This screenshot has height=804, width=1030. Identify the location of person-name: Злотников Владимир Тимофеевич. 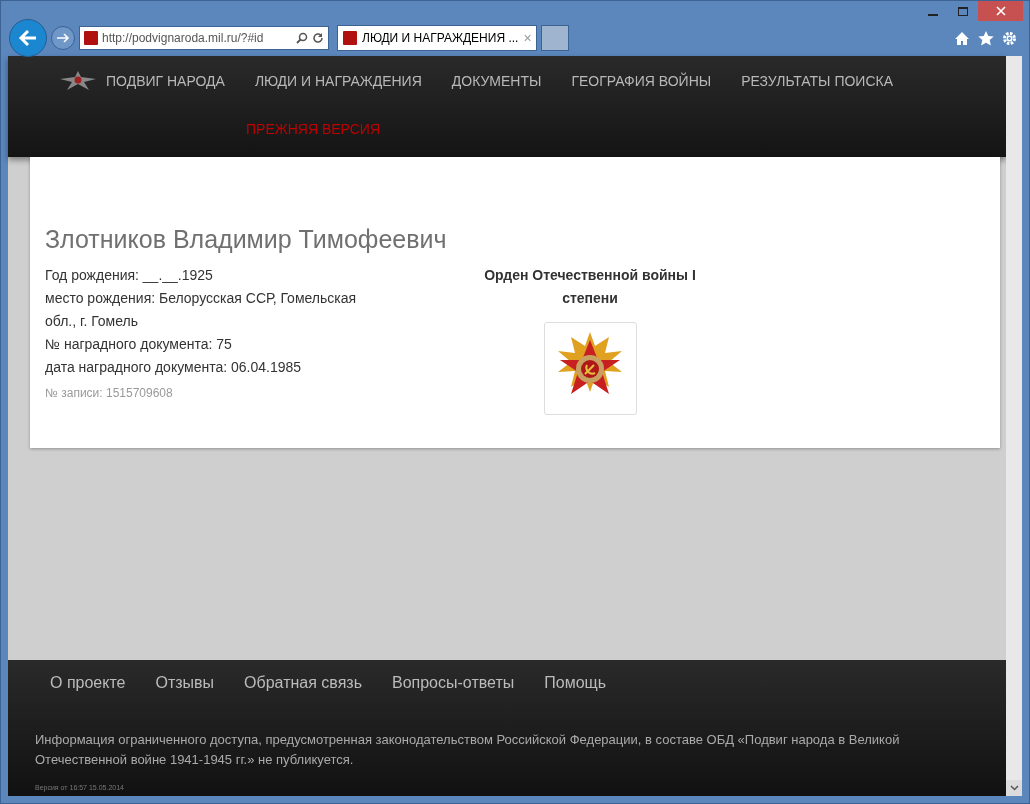
(246, 239).